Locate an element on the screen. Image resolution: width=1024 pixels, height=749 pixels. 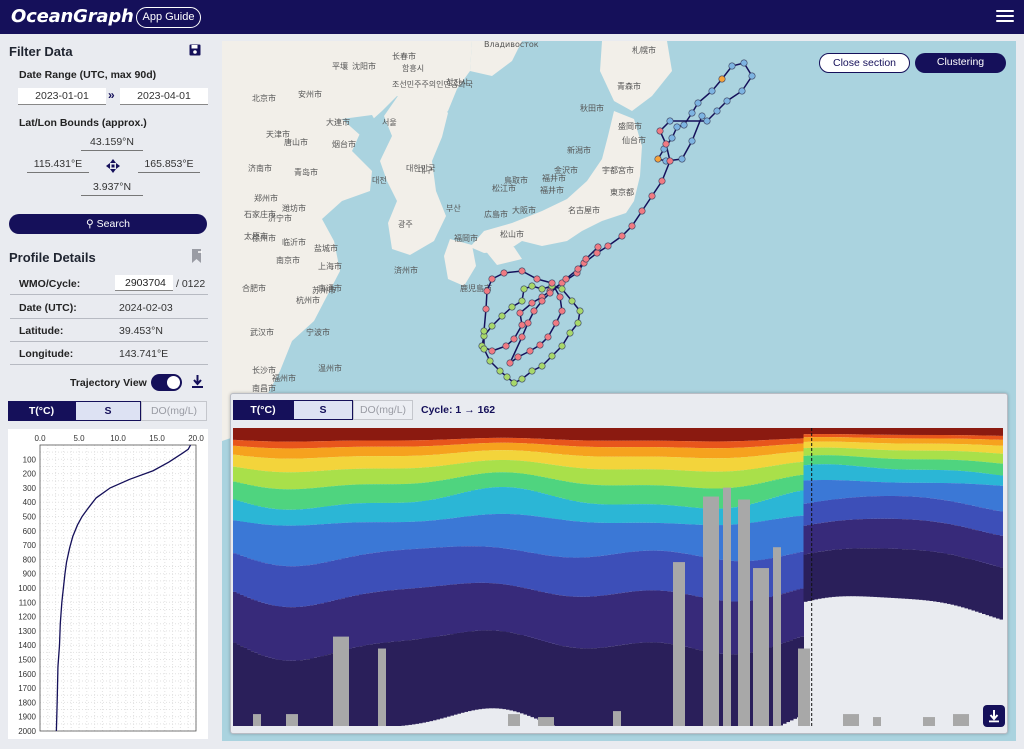
west-bound-input: 115.431°E is located at coordinates (58, 164).